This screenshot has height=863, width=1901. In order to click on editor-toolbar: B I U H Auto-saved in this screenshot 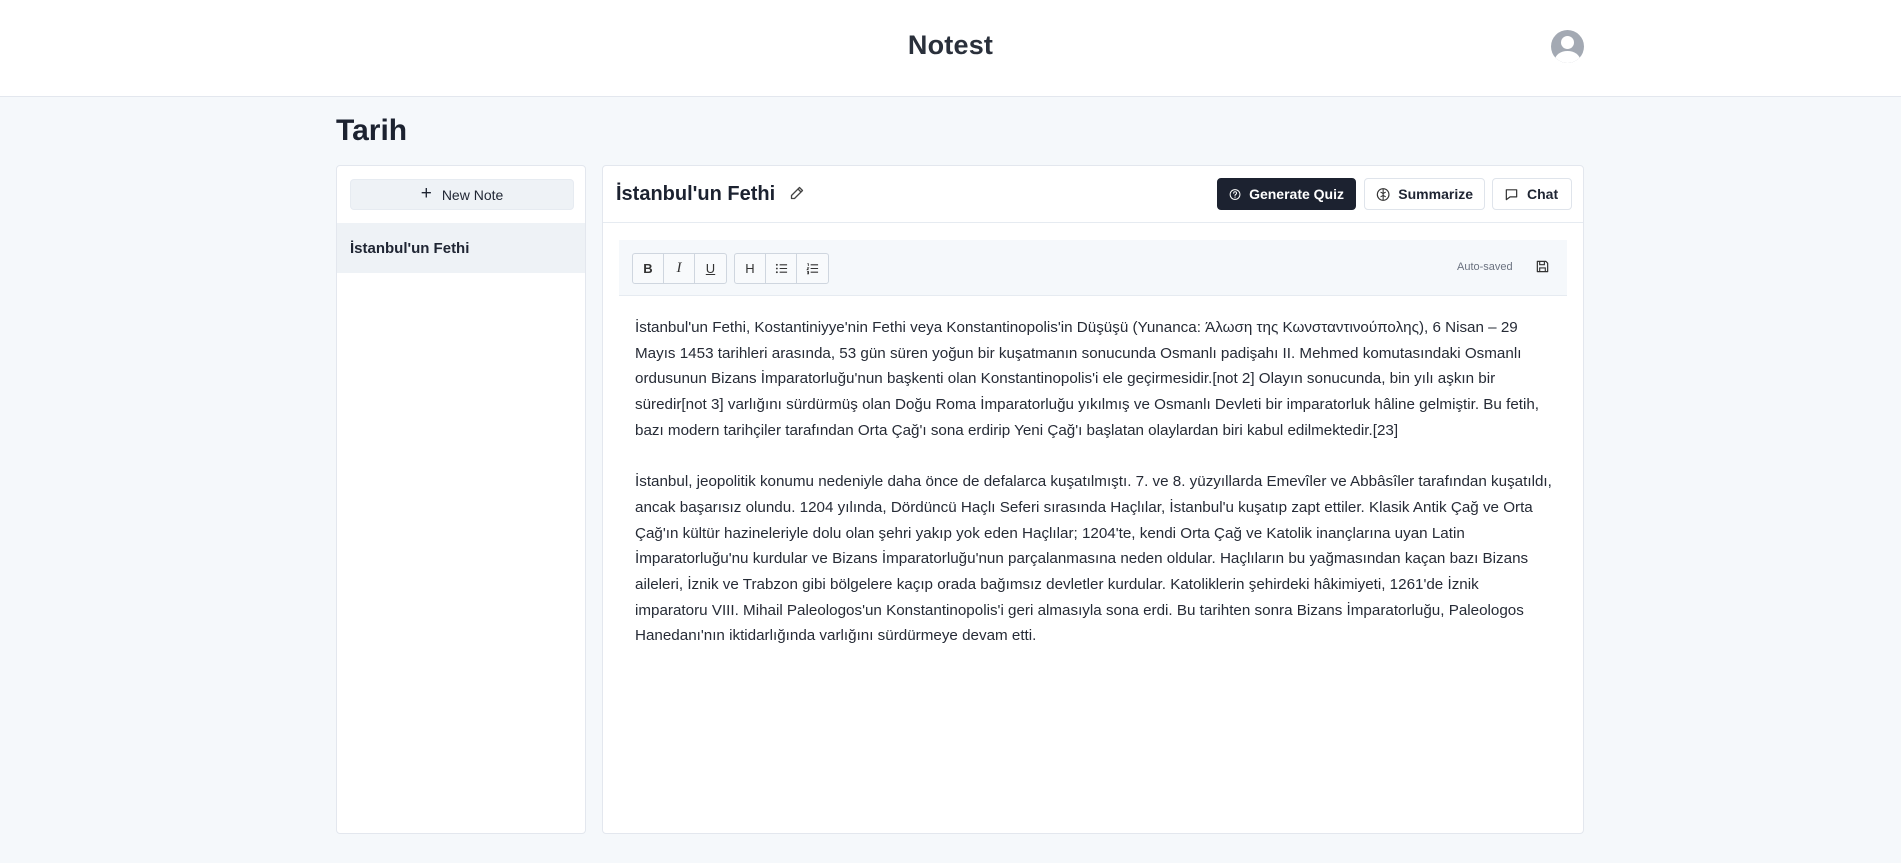, I will do `click(1093, 268)`.